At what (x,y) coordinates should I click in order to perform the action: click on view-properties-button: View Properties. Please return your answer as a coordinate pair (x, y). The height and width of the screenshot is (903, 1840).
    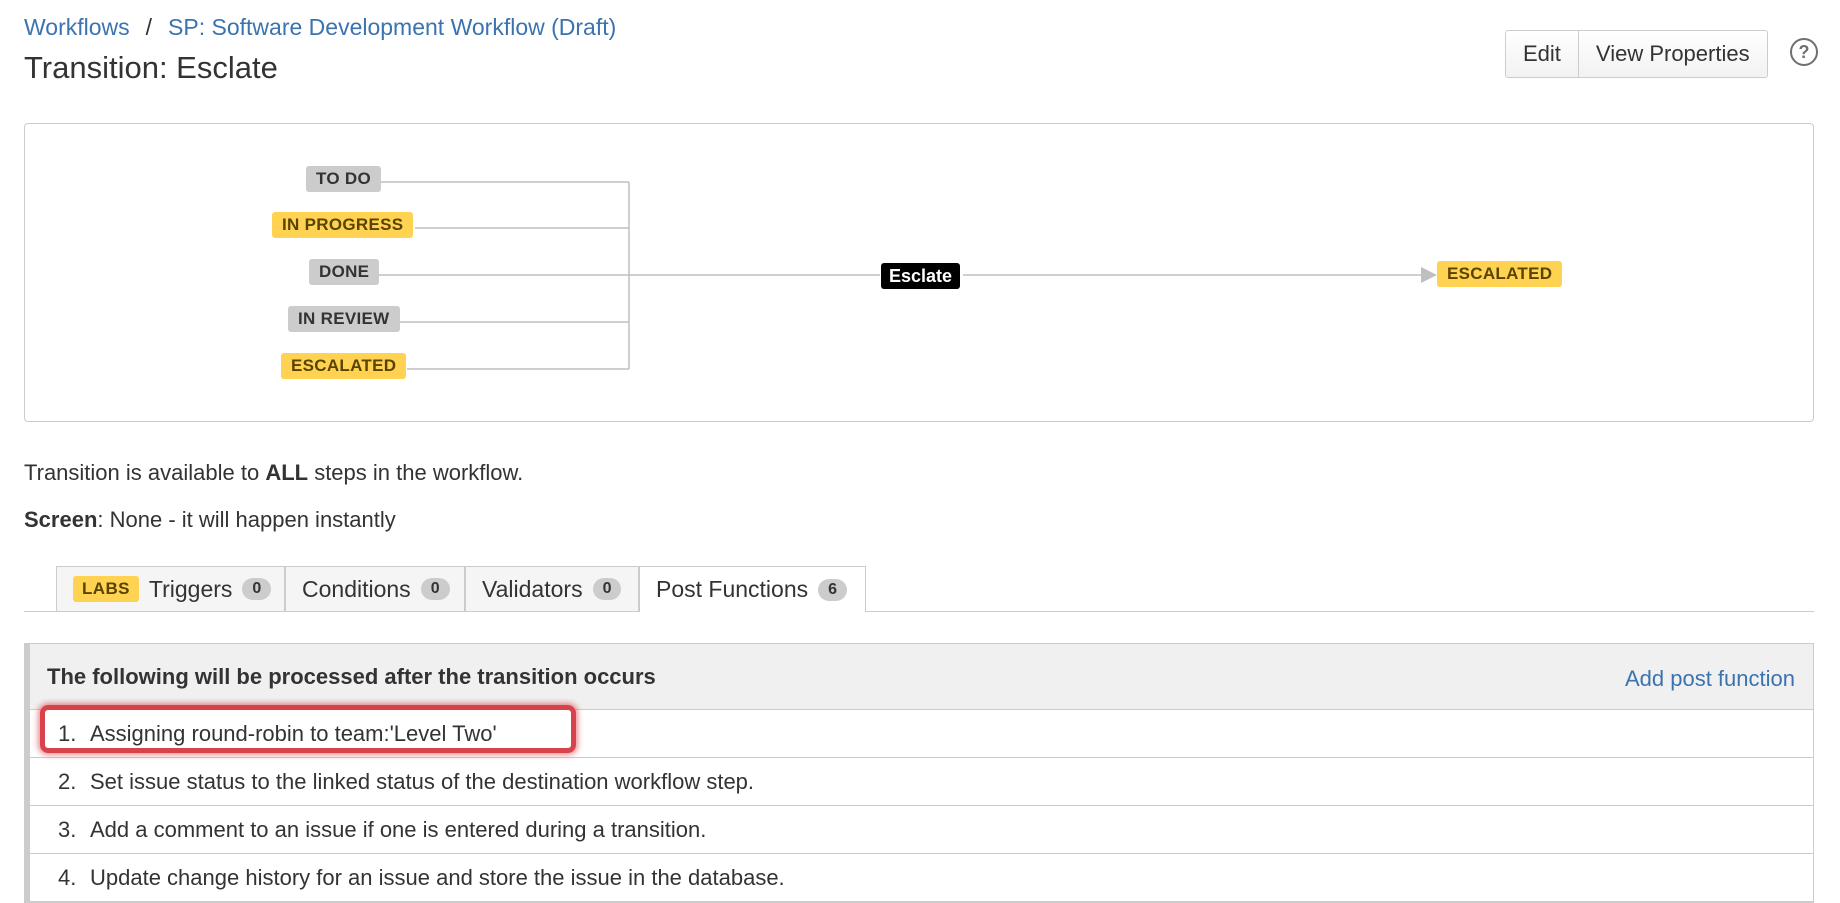
    Looking at the image, I should click on (1672, 54).